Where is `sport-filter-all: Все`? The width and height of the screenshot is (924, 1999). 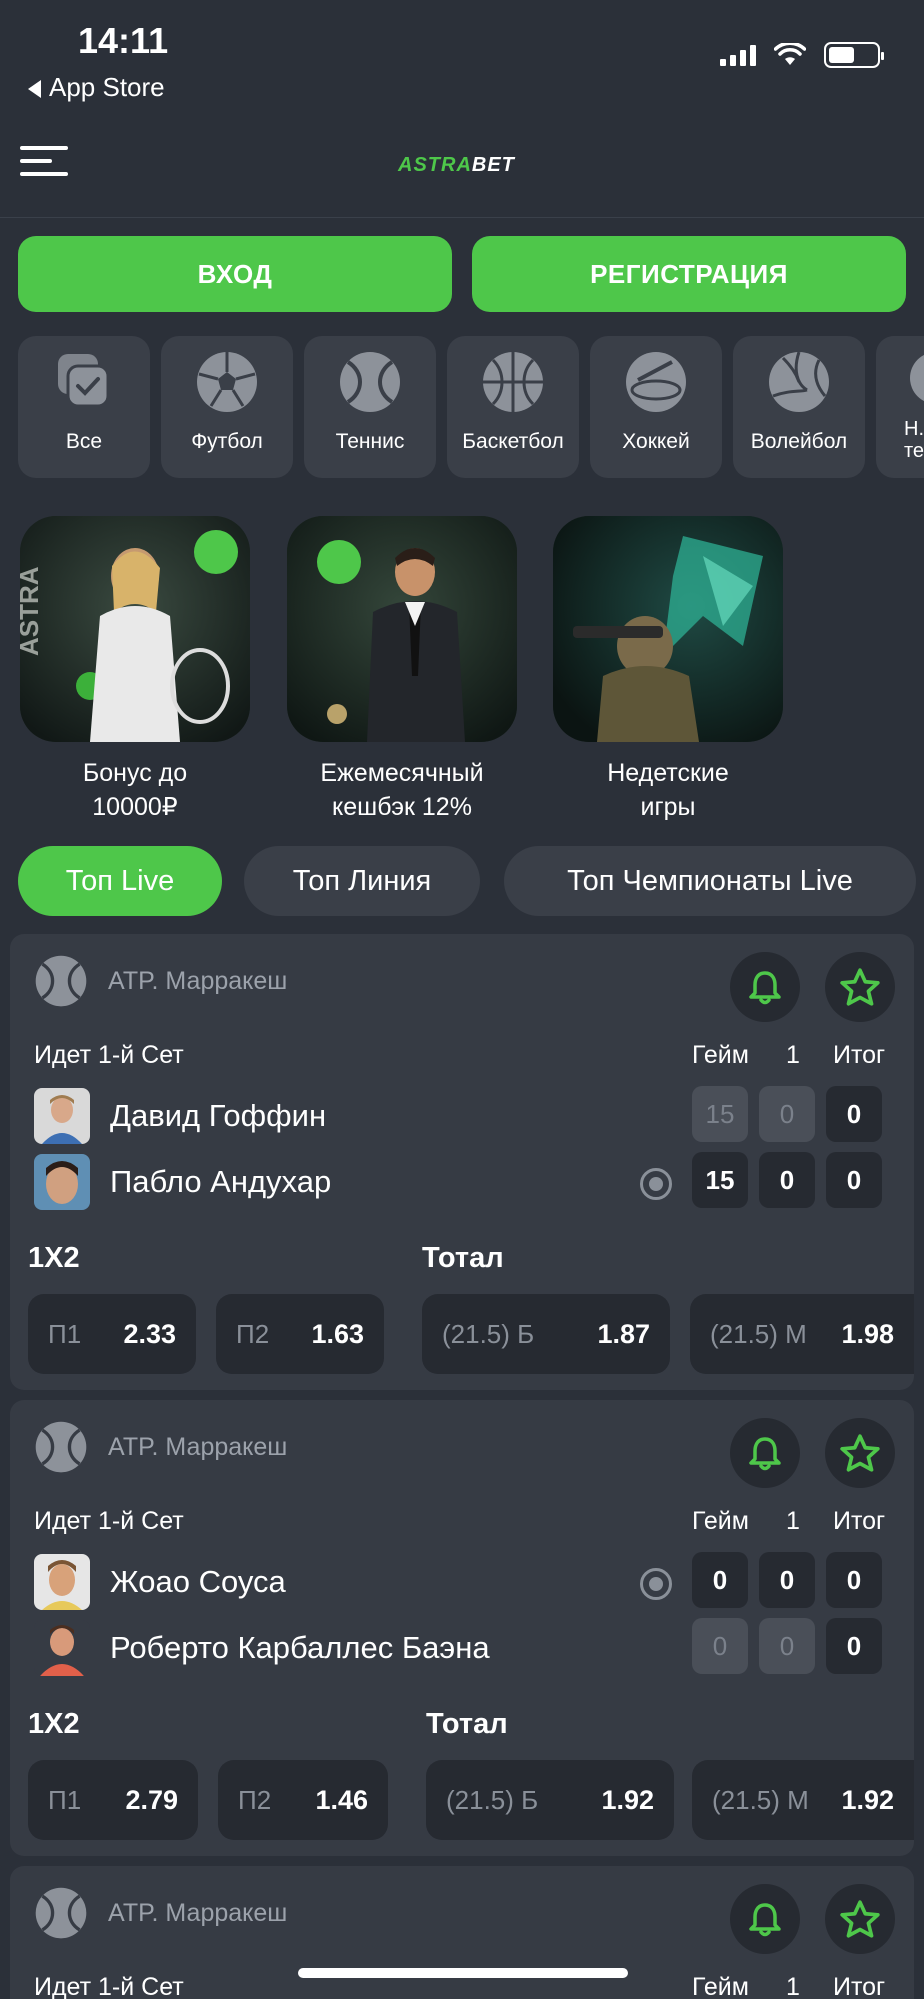
sport-filter-all: Все is located at coordinates (84, 407).